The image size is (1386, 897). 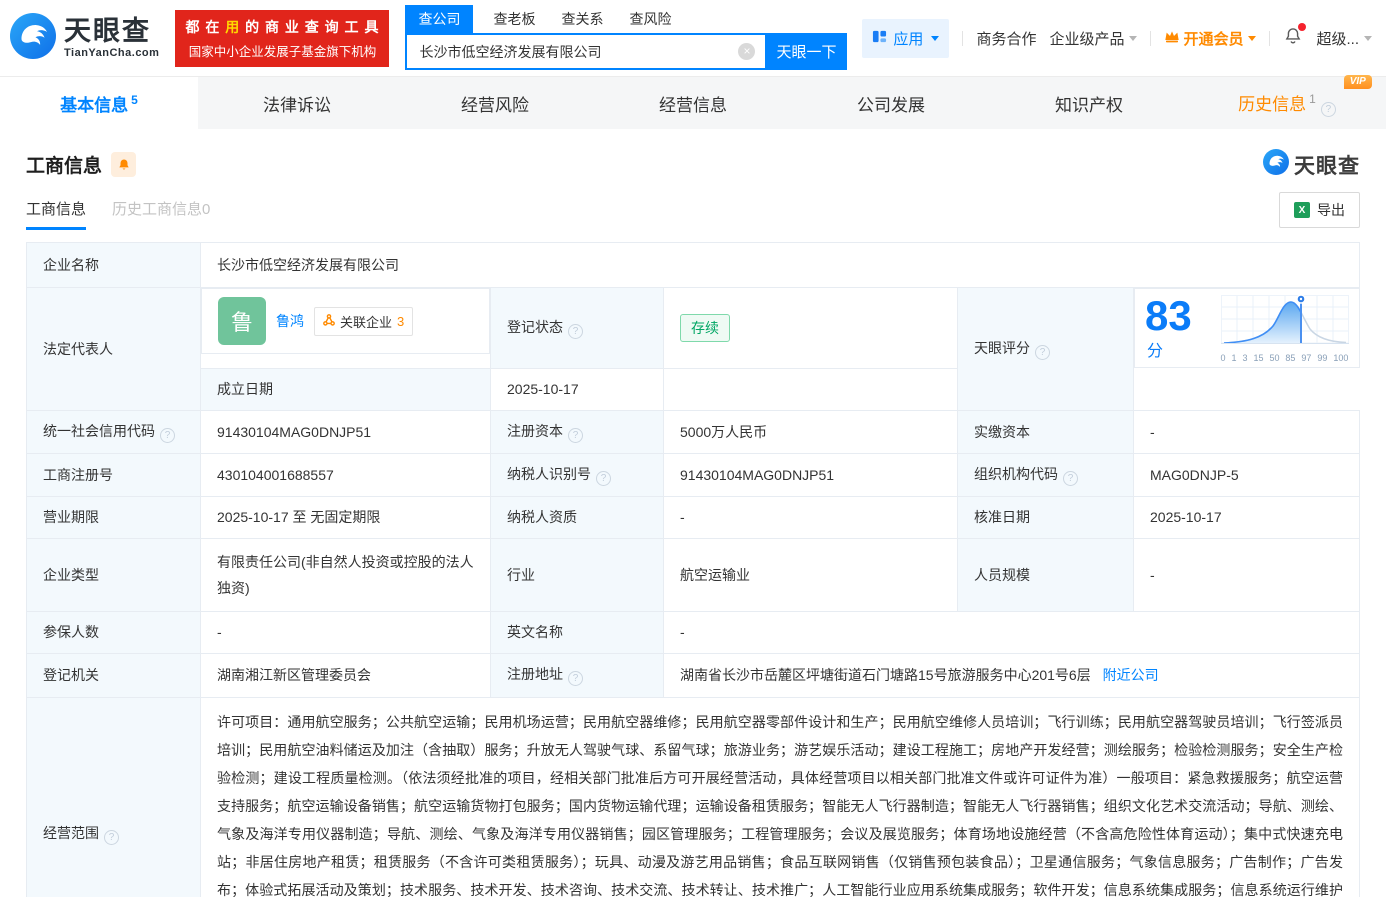 What do you see at coordinates (113, 265) in the screenshot?
I see `field-label: 企业名称` at bounding box center [113, 265].